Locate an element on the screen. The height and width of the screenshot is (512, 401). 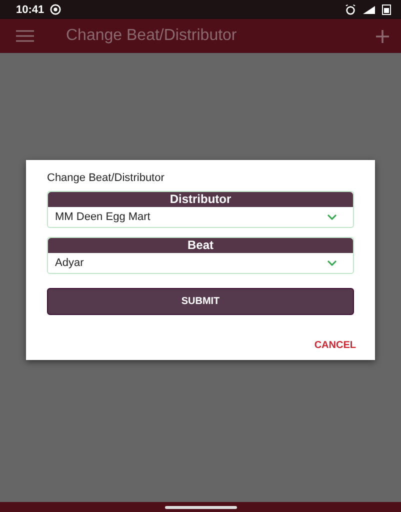
cancel-button: CANCEL is located at coordinates (335, 345).